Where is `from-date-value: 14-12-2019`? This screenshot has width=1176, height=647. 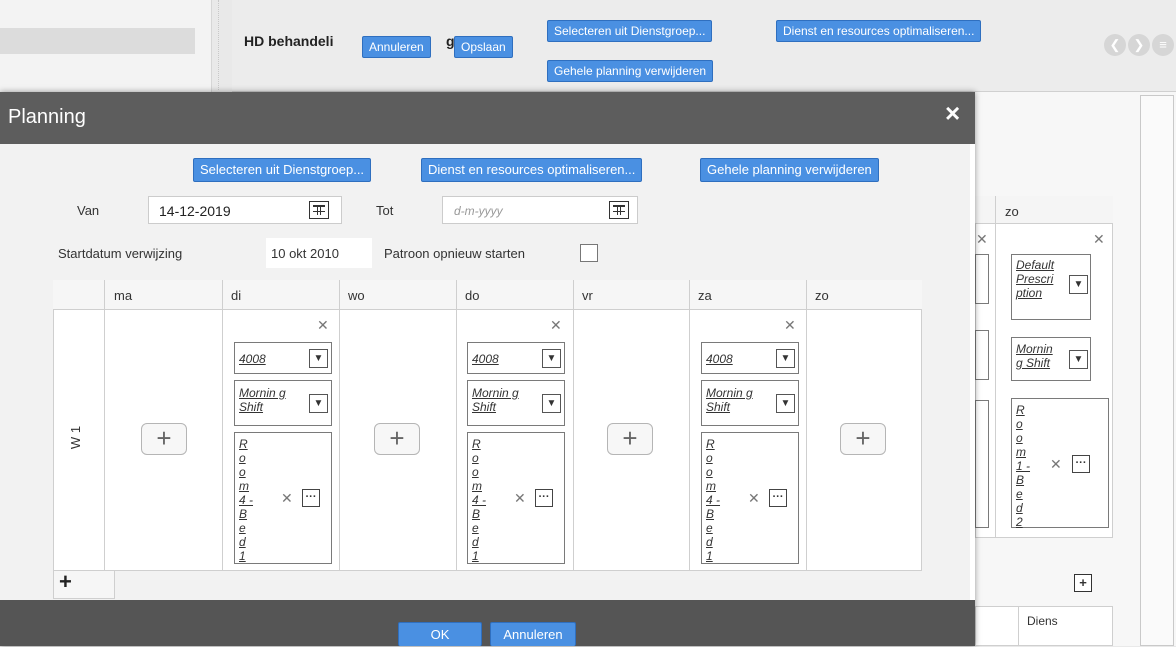 from-date-value: 14-12-2019 is located at coordinates (195, 211).